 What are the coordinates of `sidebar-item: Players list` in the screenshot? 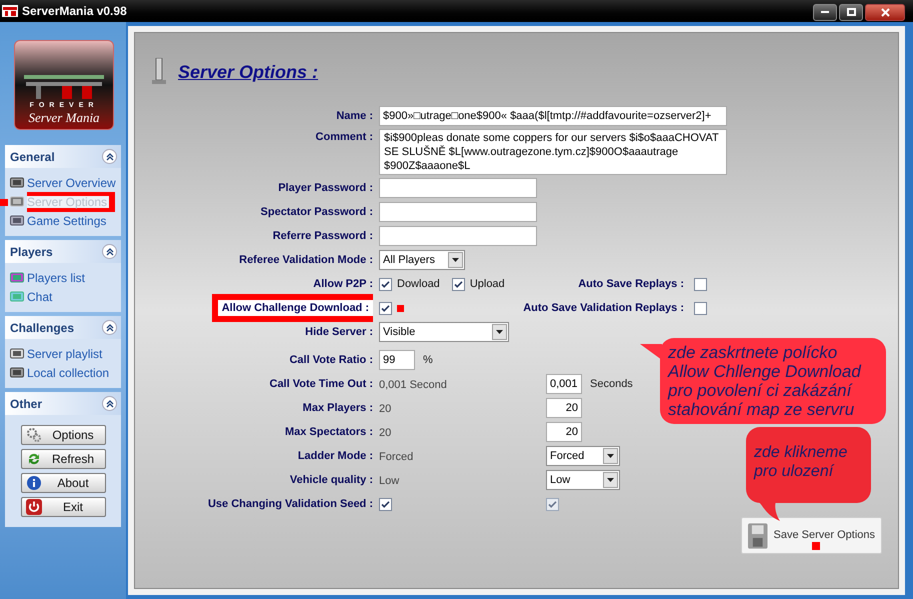 It's located at (56, 278).